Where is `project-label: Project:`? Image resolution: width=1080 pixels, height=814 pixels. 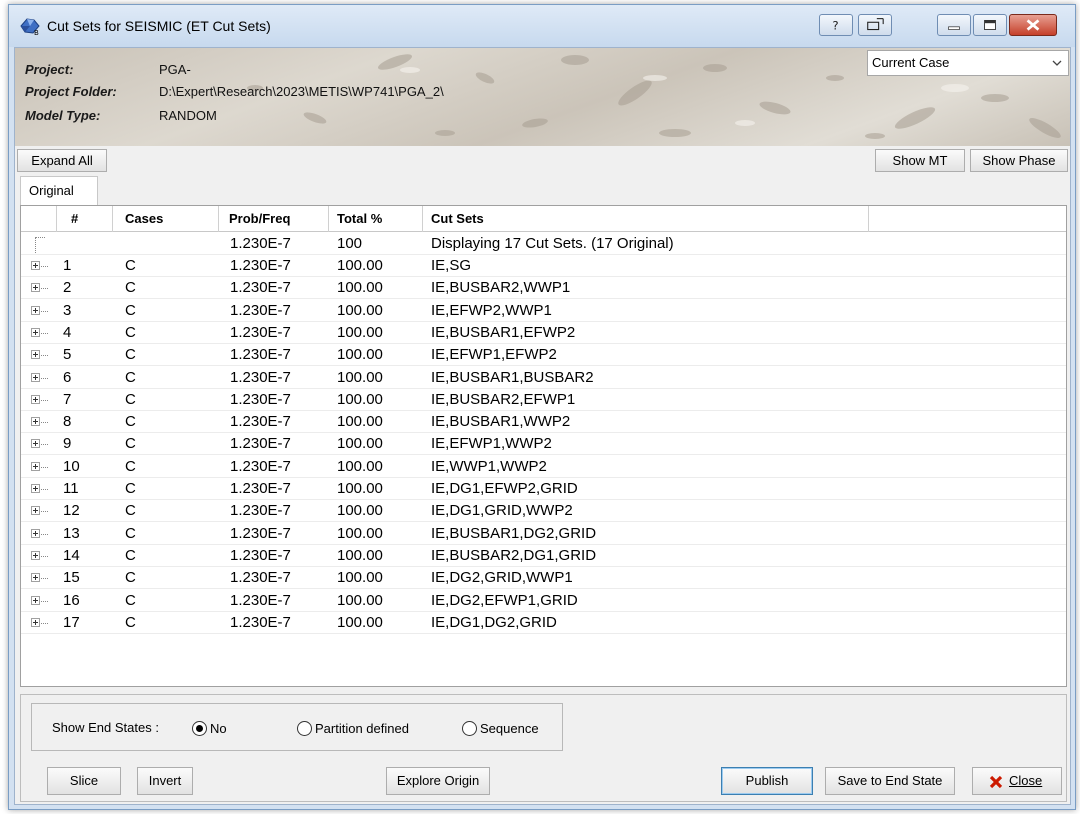 project-label: Project: is located at coordinates (49, 69).